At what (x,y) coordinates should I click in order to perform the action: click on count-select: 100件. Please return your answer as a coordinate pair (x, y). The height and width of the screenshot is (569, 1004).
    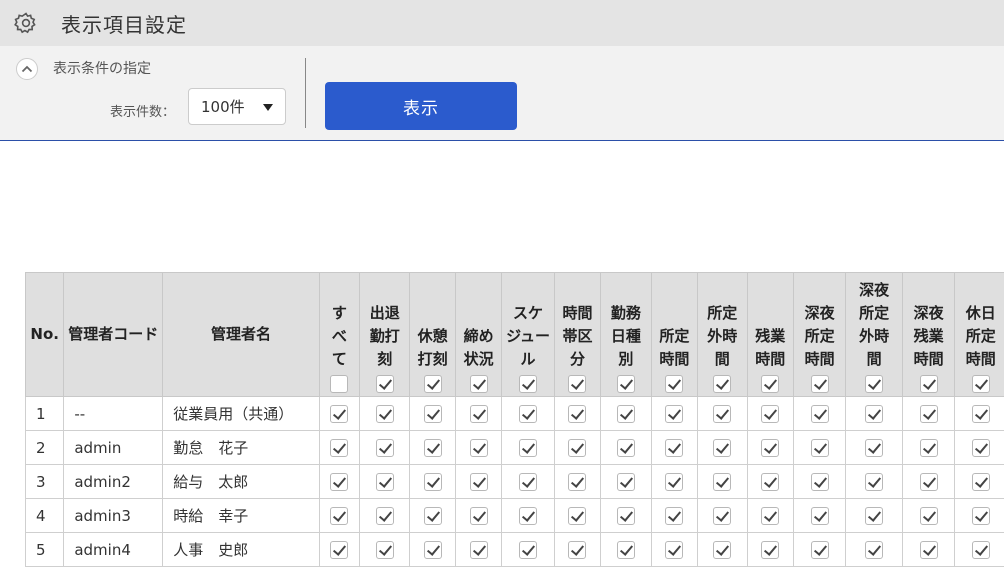
    Looking at the image, I should click on (237, 106).